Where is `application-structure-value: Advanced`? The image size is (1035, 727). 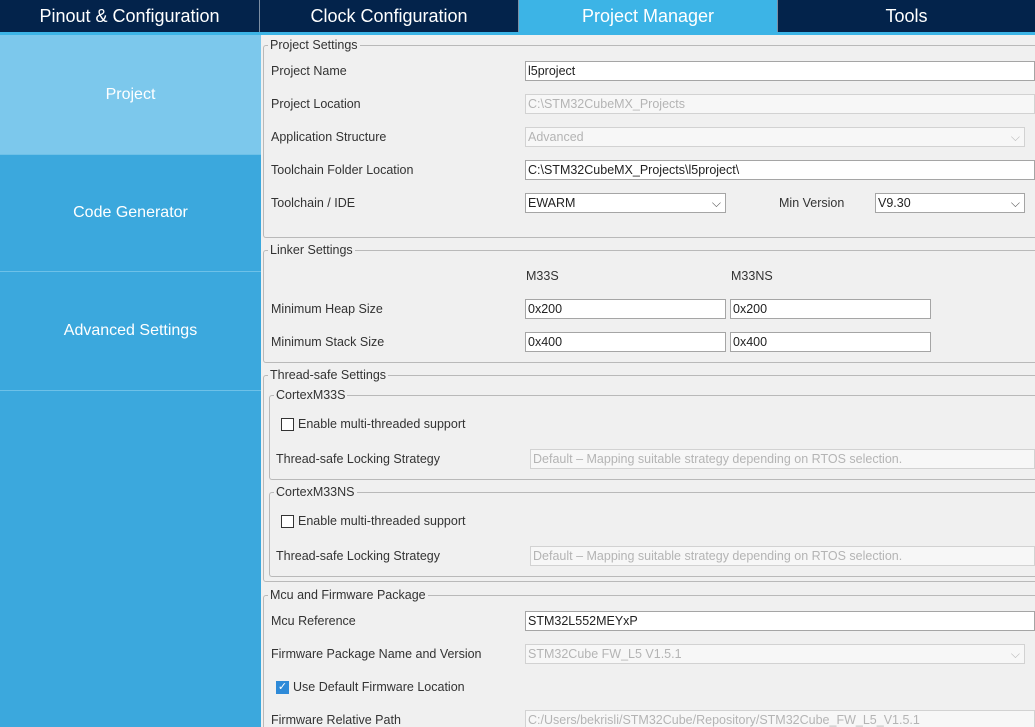
application-structure-value: Advanced is located at coordinates (556, 137).